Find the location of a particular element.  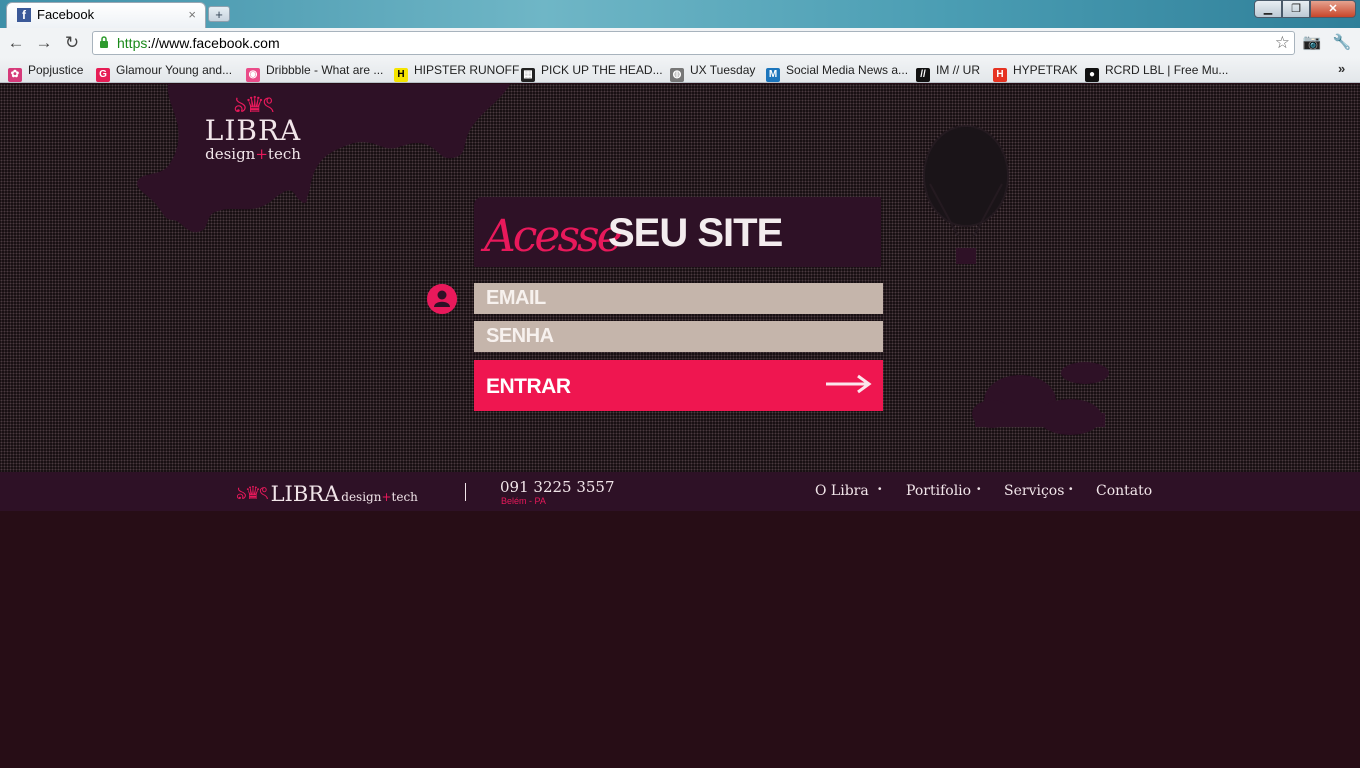

logo-tag-design: design is located at coordinates (230, 154).